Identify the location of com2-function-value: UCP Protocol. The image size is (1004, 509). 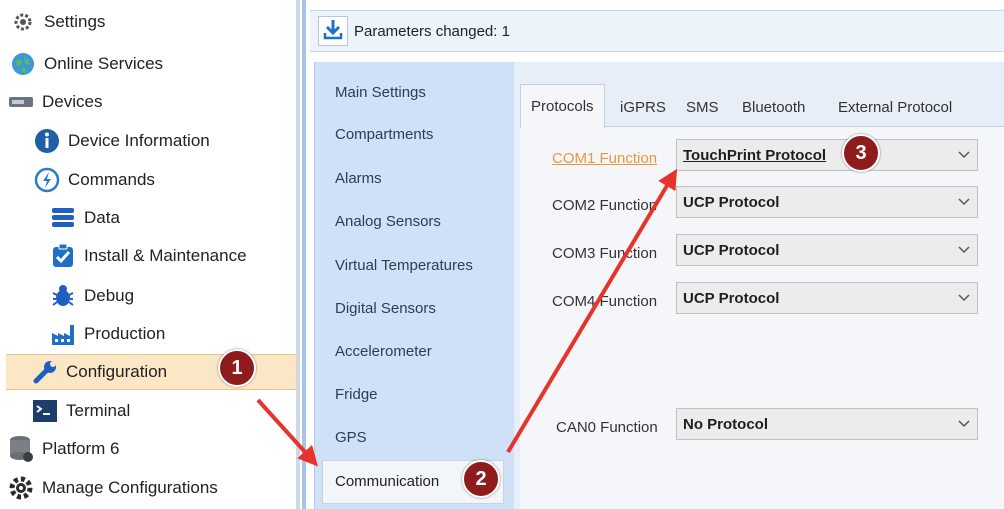
(731, 202).